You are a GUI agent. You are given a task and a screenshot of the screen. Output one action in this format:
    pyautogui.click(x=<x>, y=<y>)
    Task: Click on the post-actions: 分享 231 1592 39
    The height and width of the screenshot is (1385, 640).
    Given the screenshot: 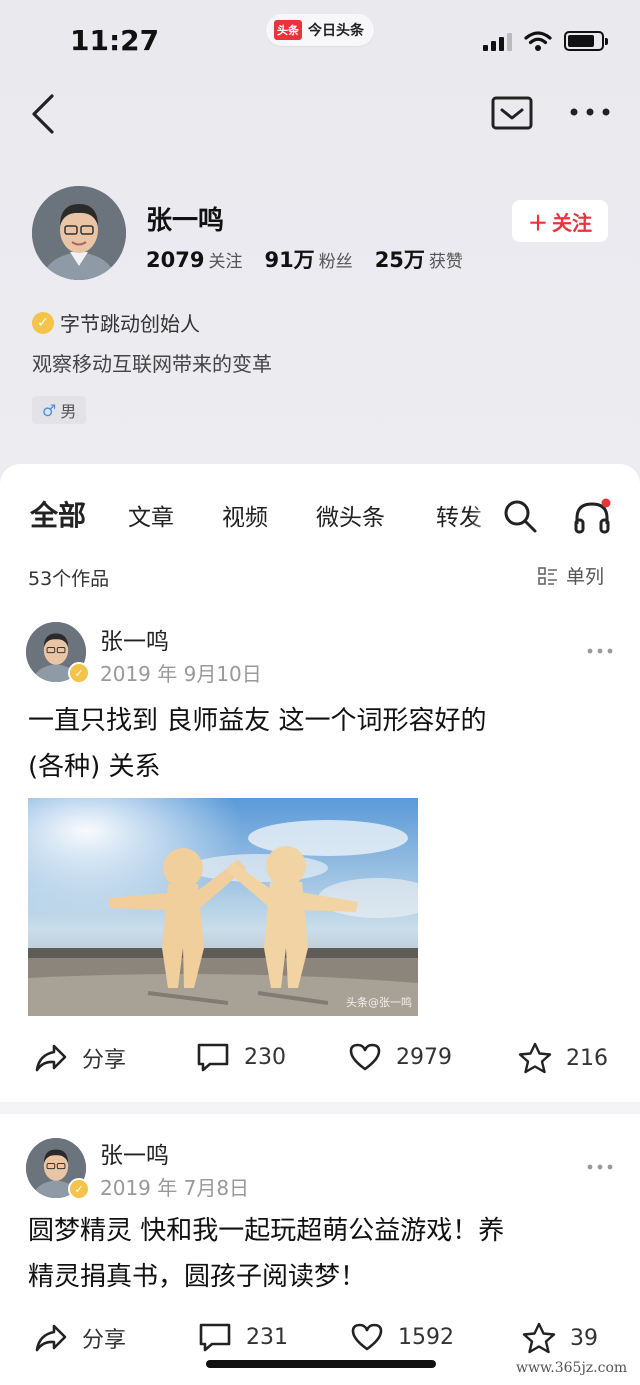 What is the action you would take?
    pyautogui.click(x=320, y=1342)
    